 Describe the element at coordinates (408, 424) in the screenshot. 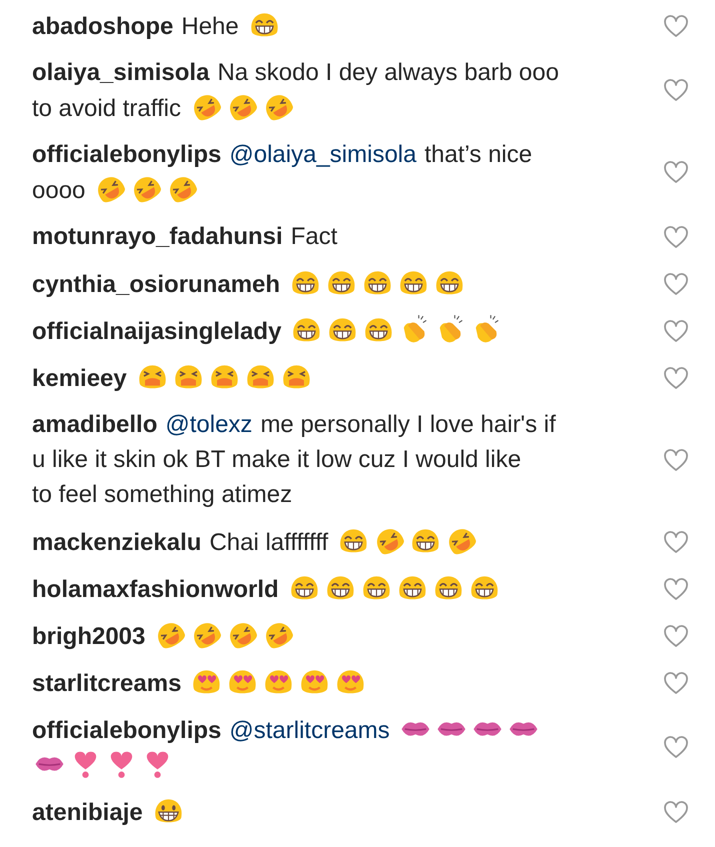

I see `comment-text: me personally I love hair's if` at that location.